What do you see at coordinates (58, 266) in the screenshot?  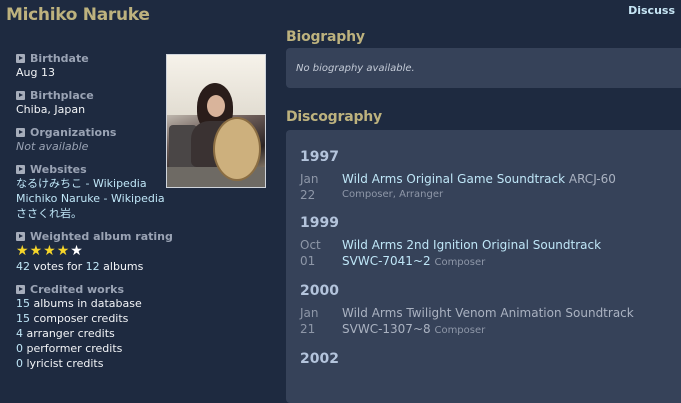 I see `votes-text: votes for` at bounding box center [58, 266].